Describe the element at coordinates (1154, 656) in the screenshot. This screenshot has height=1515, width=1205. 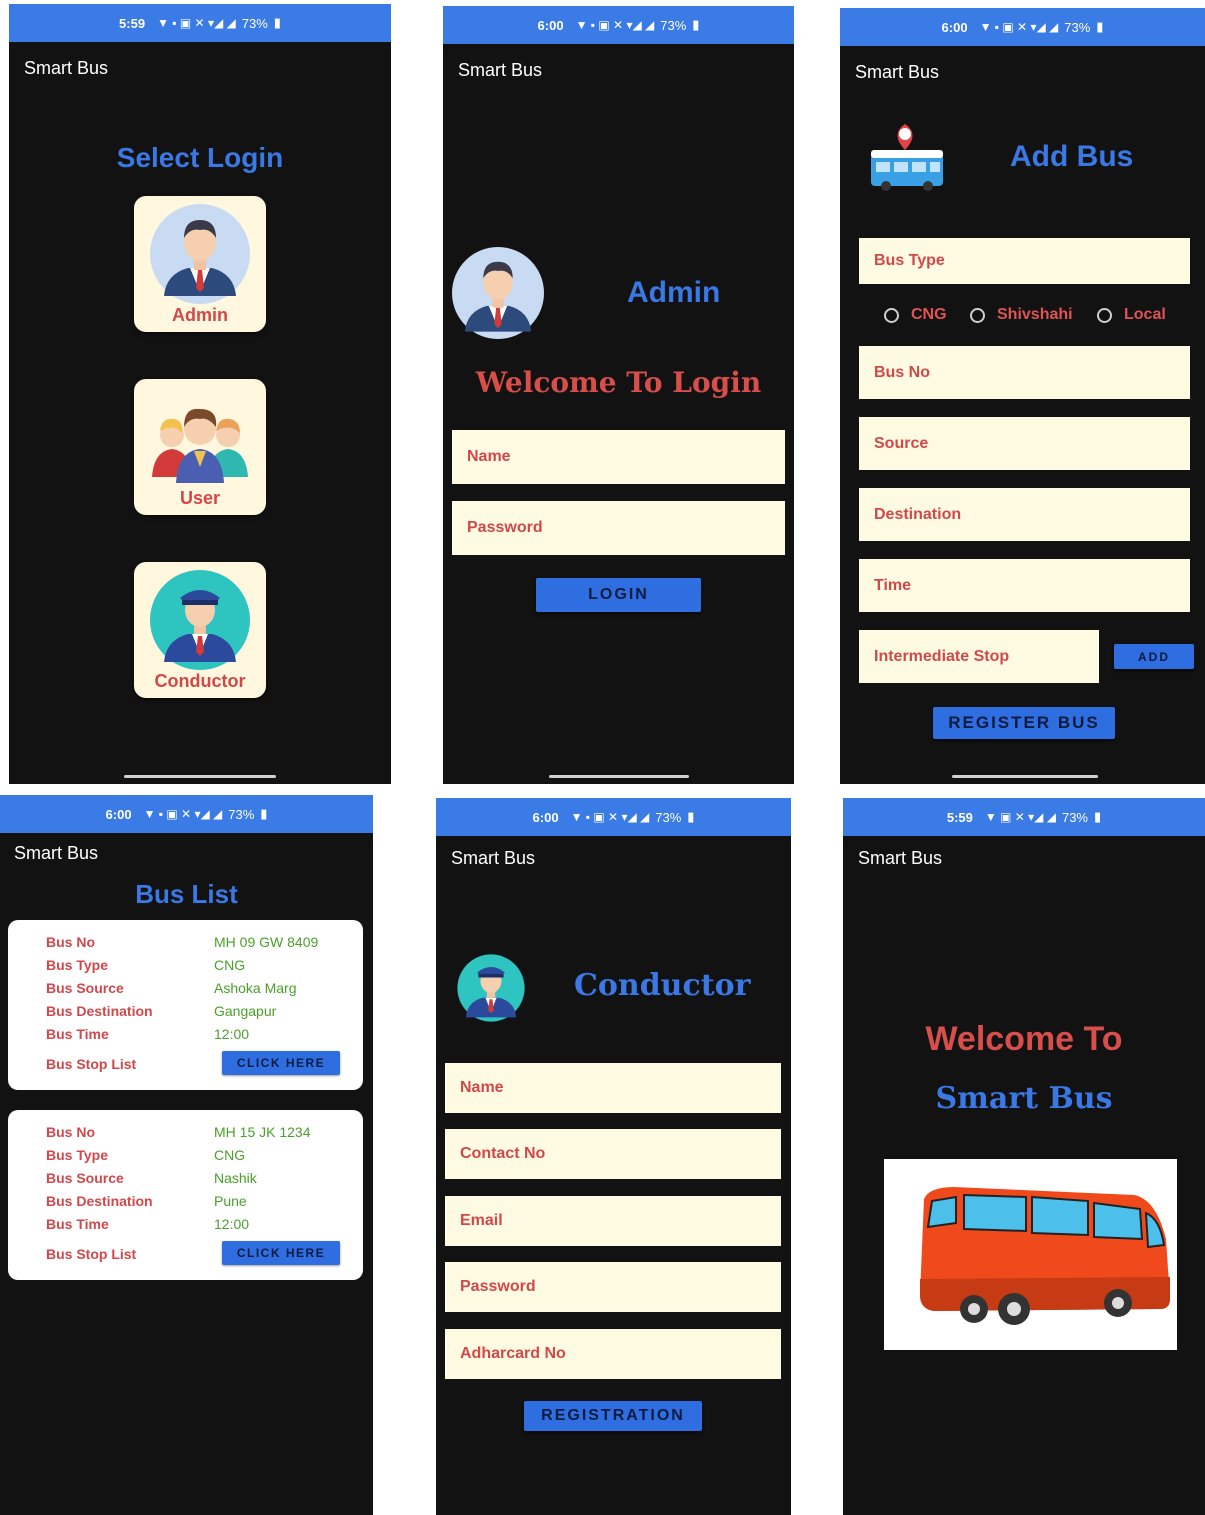
I see `add-stop-button: ADD` at that location.